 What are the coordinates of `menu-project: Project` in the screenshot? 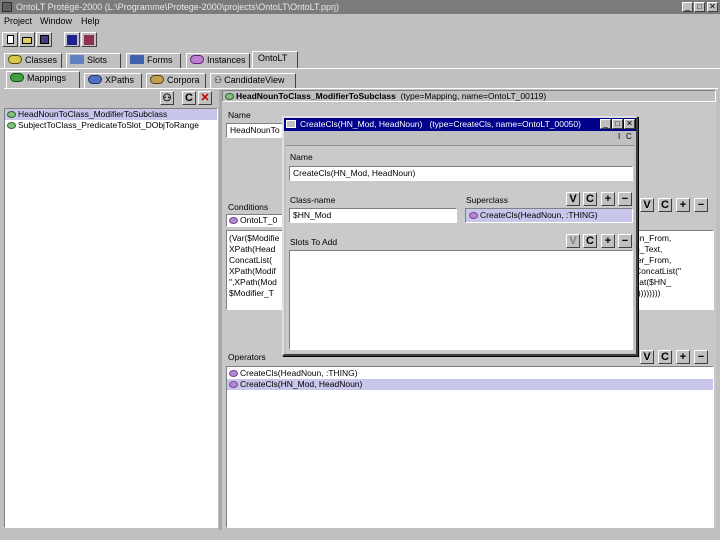 It's located at (18, 21).